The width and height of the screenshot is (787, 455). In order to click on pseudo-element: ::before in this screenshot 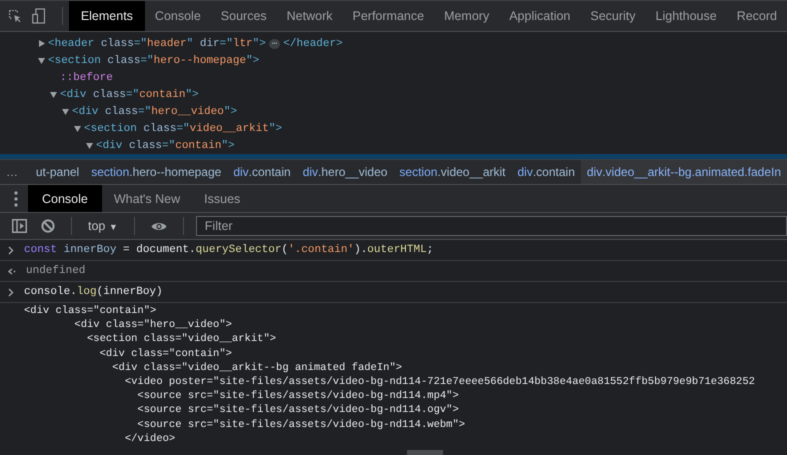, I will do `click(86, 78)`.